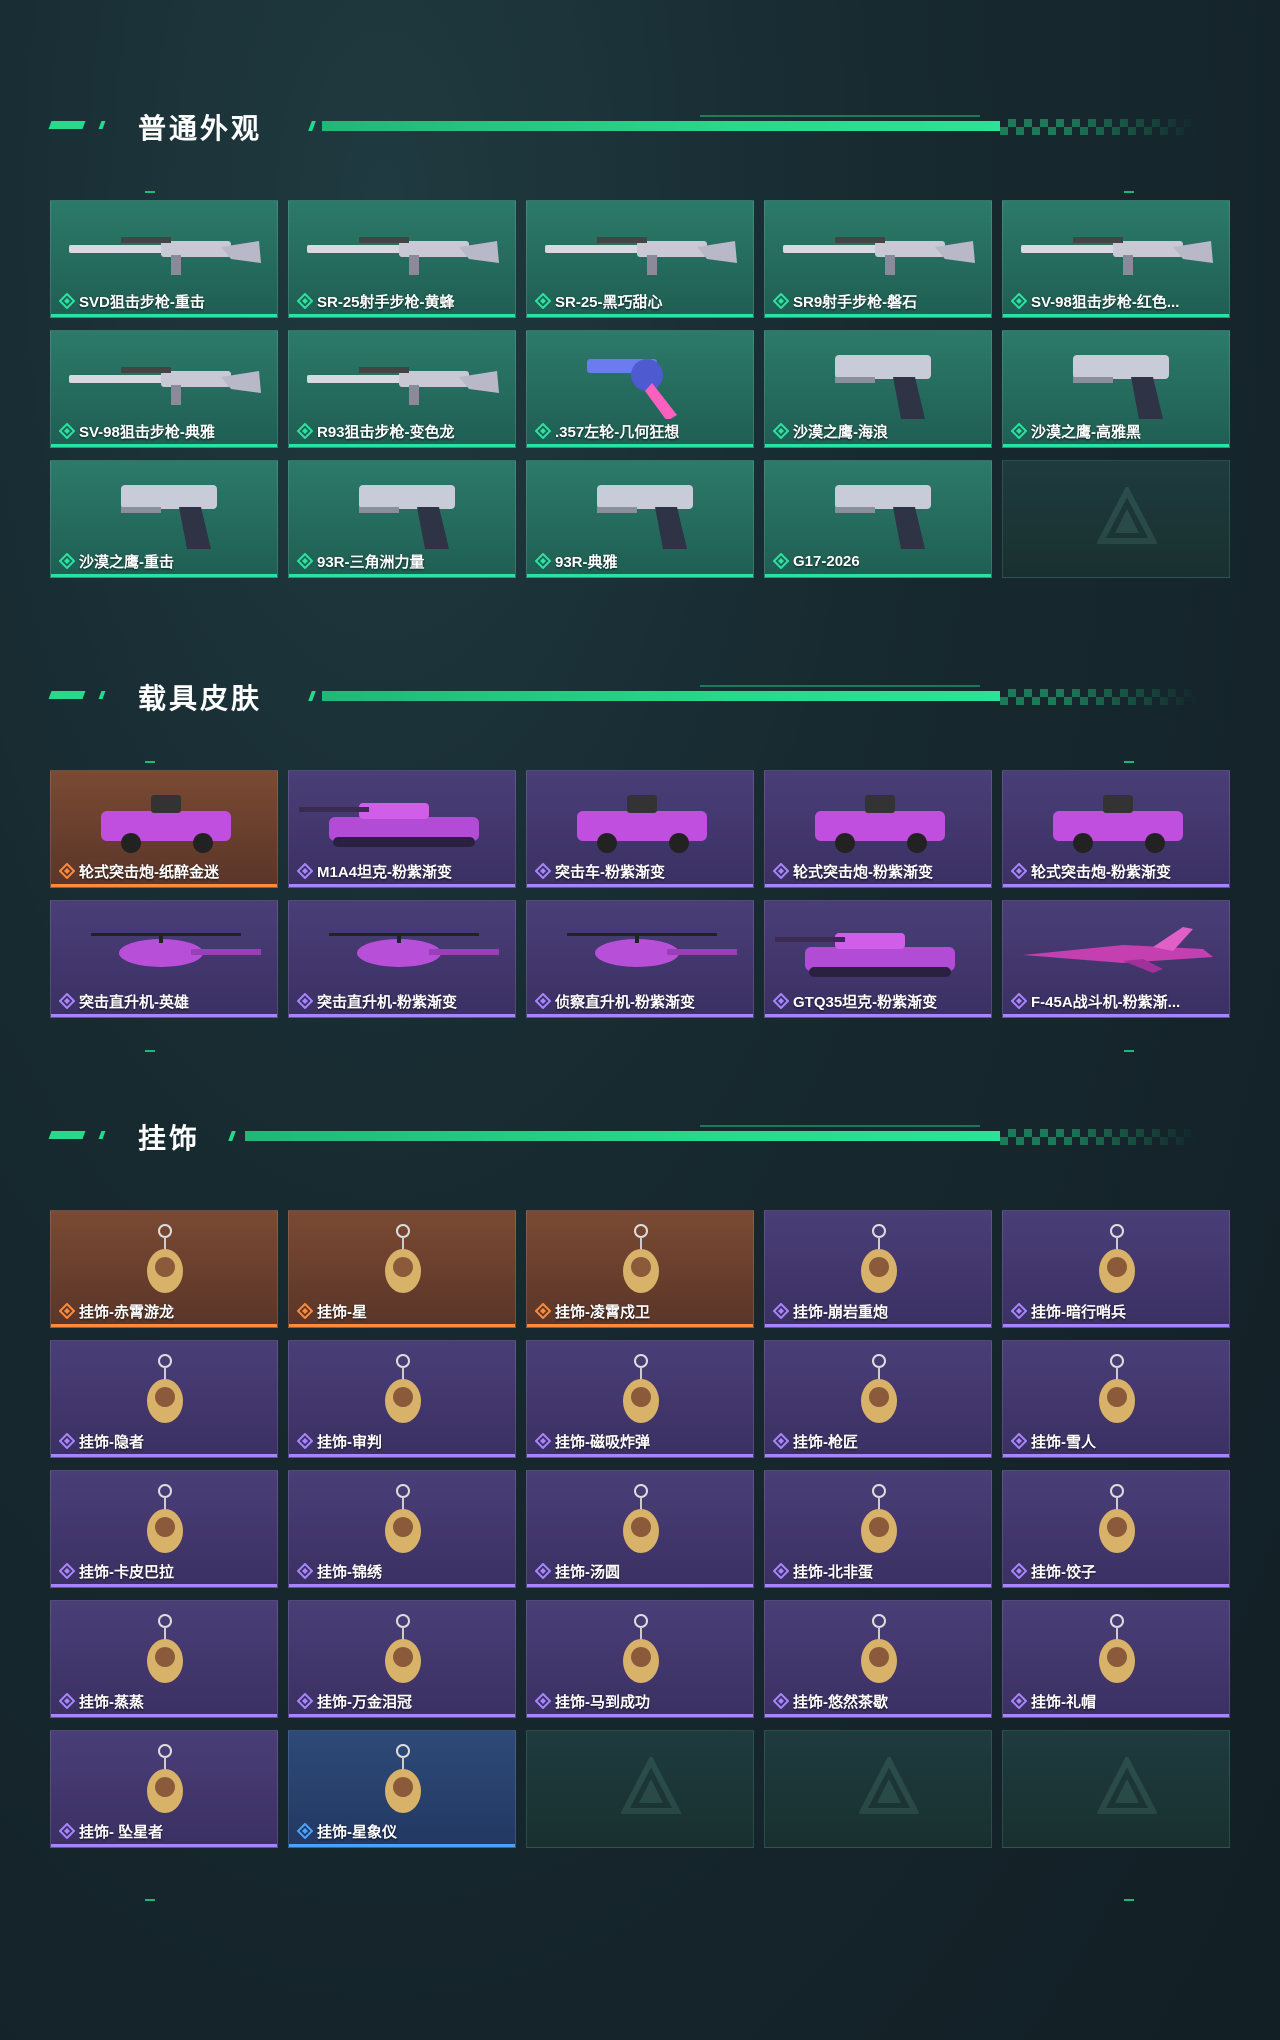  Describe the element at coordinates (164, 1269) in the screenshot. I see `item-card: 挂饰-赤霄游龙` at that location.